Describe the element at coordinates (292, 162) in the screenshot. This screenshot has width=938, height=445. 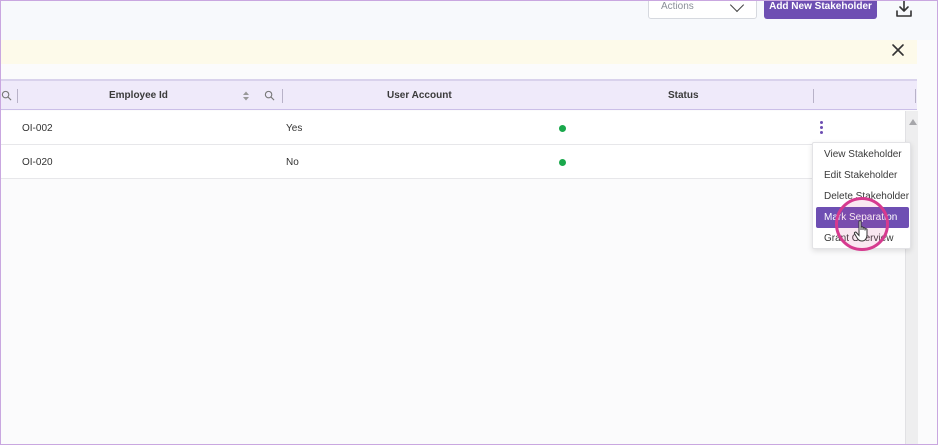
I see `user-account-cell: No` at that location.